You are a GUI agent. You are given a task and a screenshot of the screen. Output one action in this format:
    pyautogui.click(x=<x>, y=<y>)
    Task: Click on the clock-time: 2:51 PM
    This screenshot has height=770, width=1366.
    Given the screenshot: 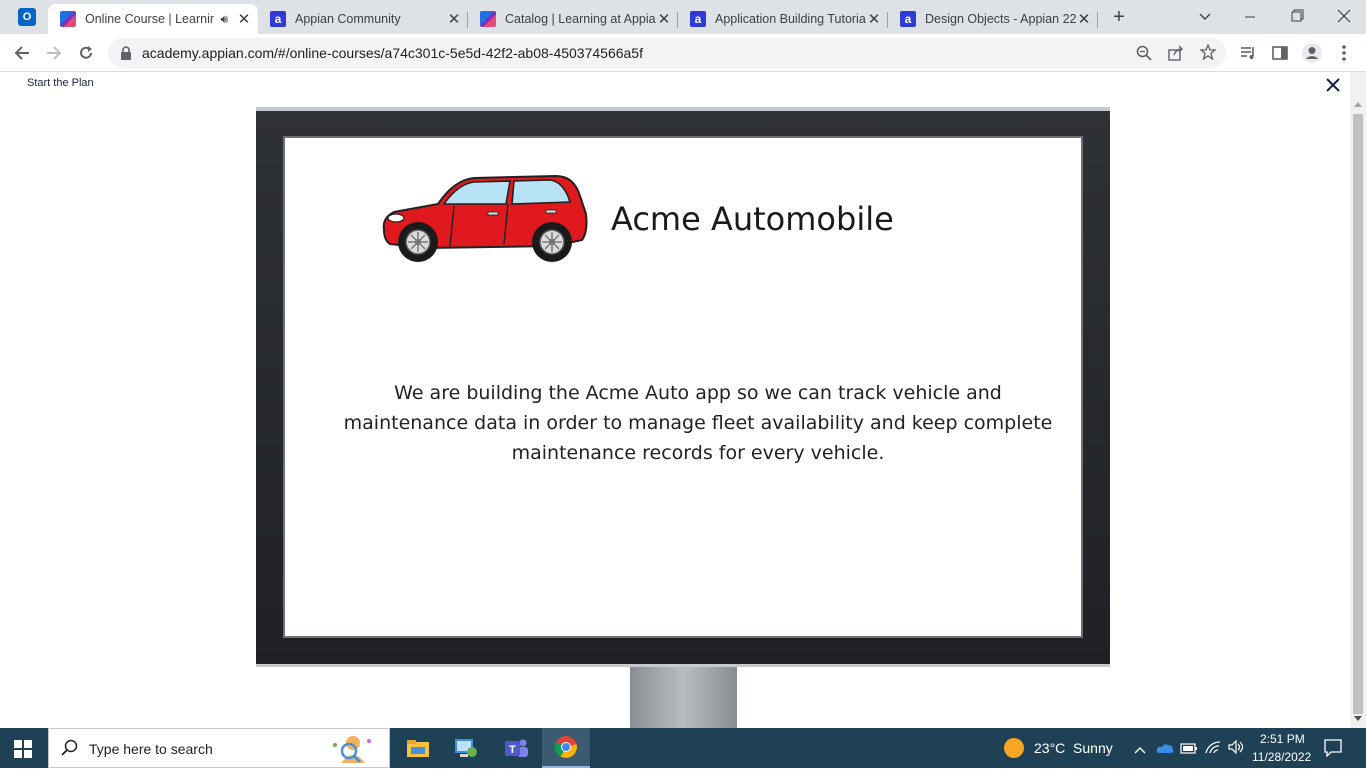 What is the action you would take?
    pyautogui.click(x=1282, y=739)
    